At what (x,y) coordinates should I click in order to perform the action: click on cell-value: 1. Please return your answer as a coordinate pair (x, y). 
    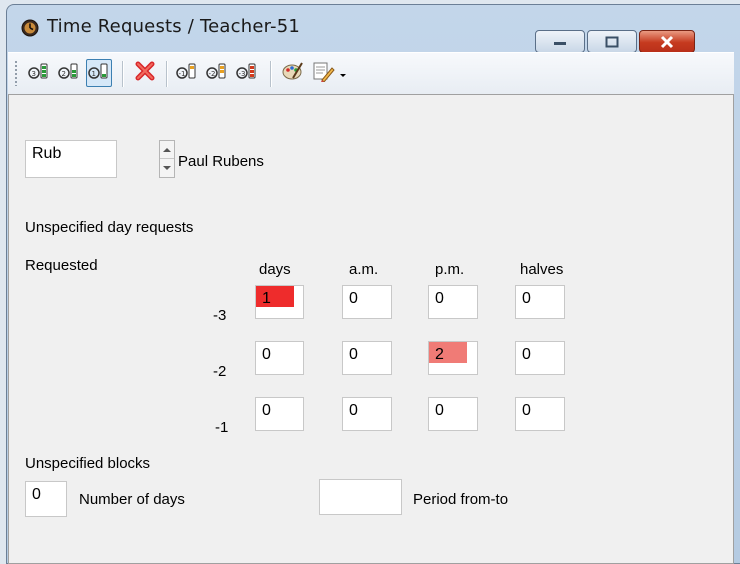
    Looking at the image, I should click on (266, 298).